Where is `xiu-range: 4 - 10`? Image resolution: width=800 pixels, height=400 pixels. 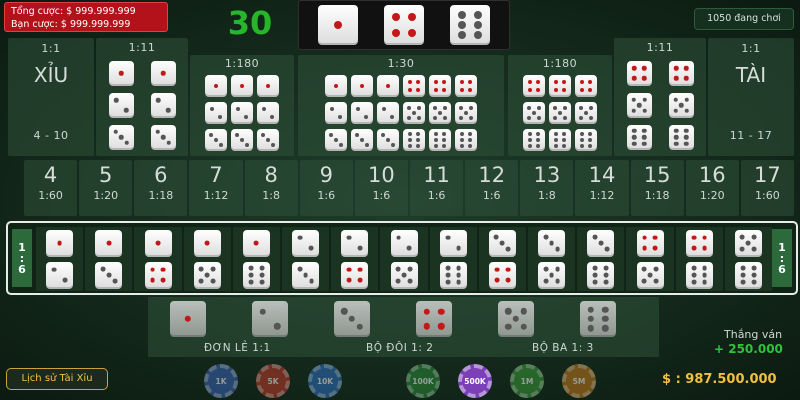 xiu-range: 4 - 10 is located at coordinates (51, 135).